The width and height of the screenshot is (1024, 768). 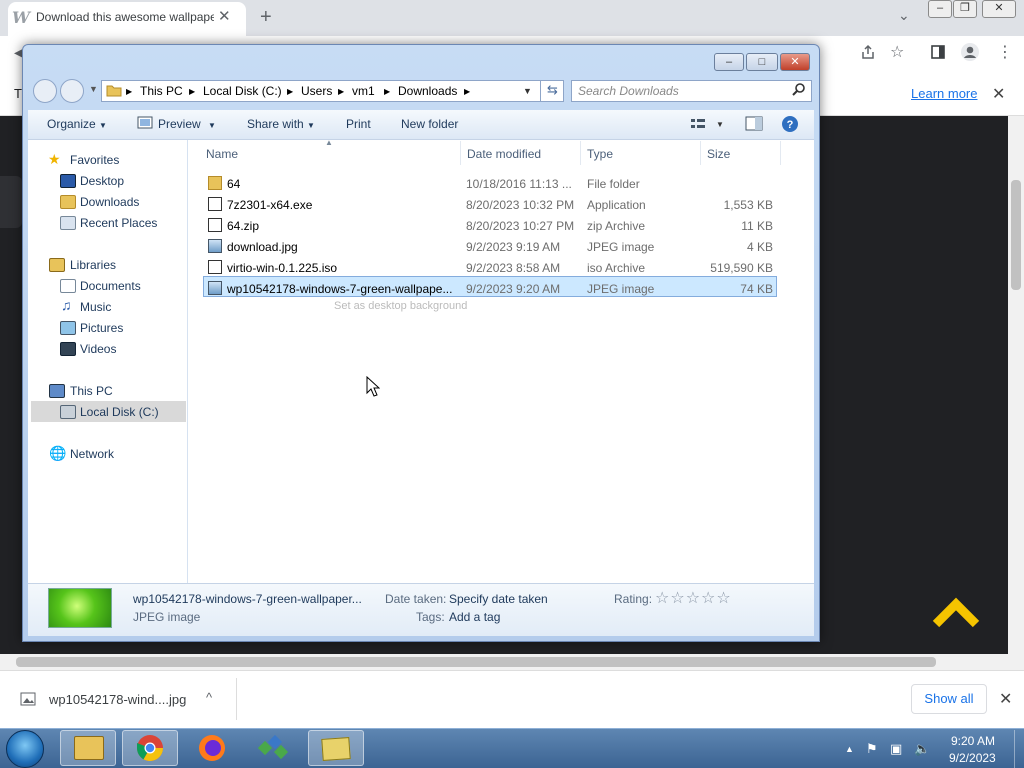 What do you see at coordinates (187, 124) in the screenshot?
I see `preview-button: Preview ▼` at bounding box center [187, 124].